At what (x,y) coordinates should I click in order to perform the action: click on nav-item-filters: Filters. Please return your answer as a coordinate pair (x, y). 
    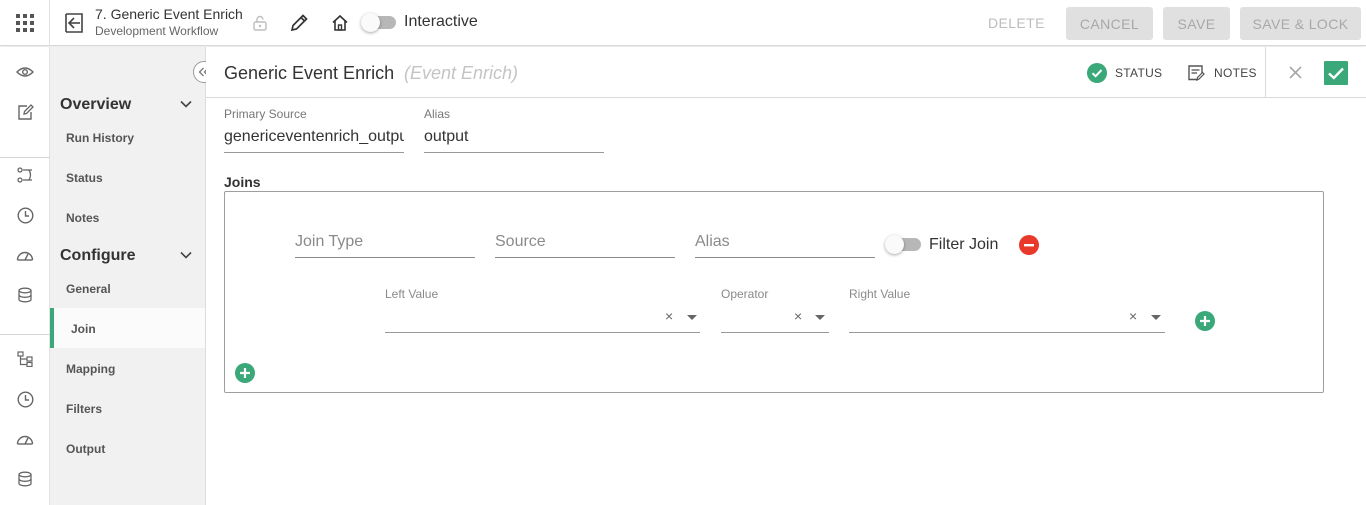
    Looking at the image, I should click on (84, 409).